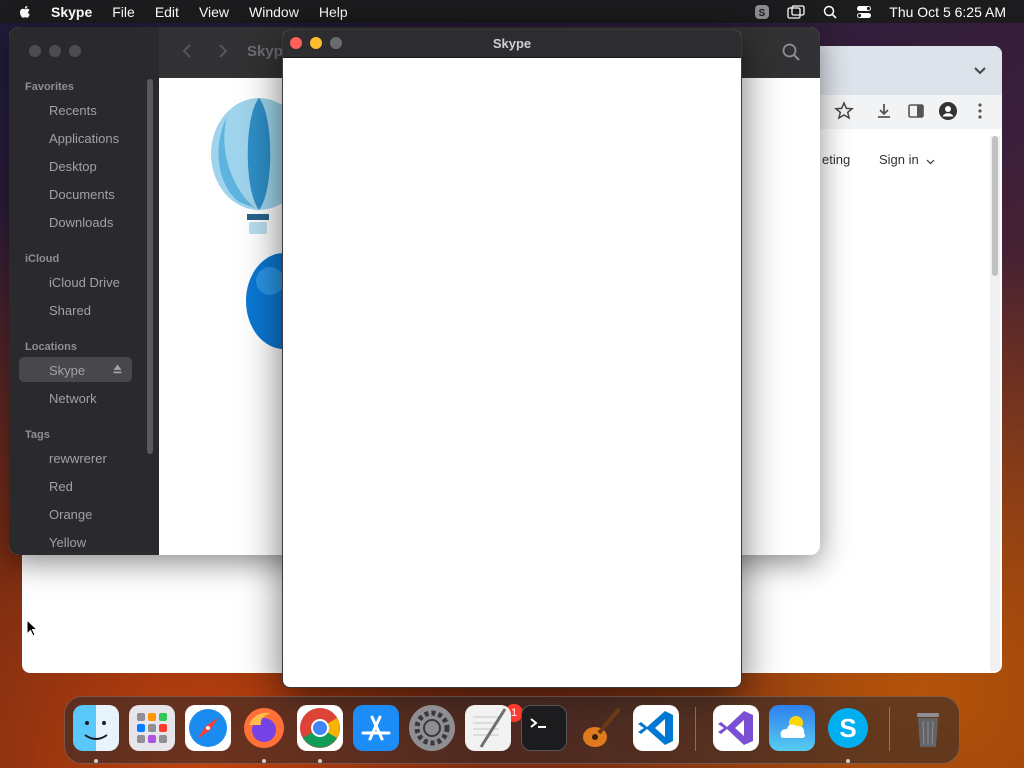  I want to click on menu-view: View, so click(214, 12).